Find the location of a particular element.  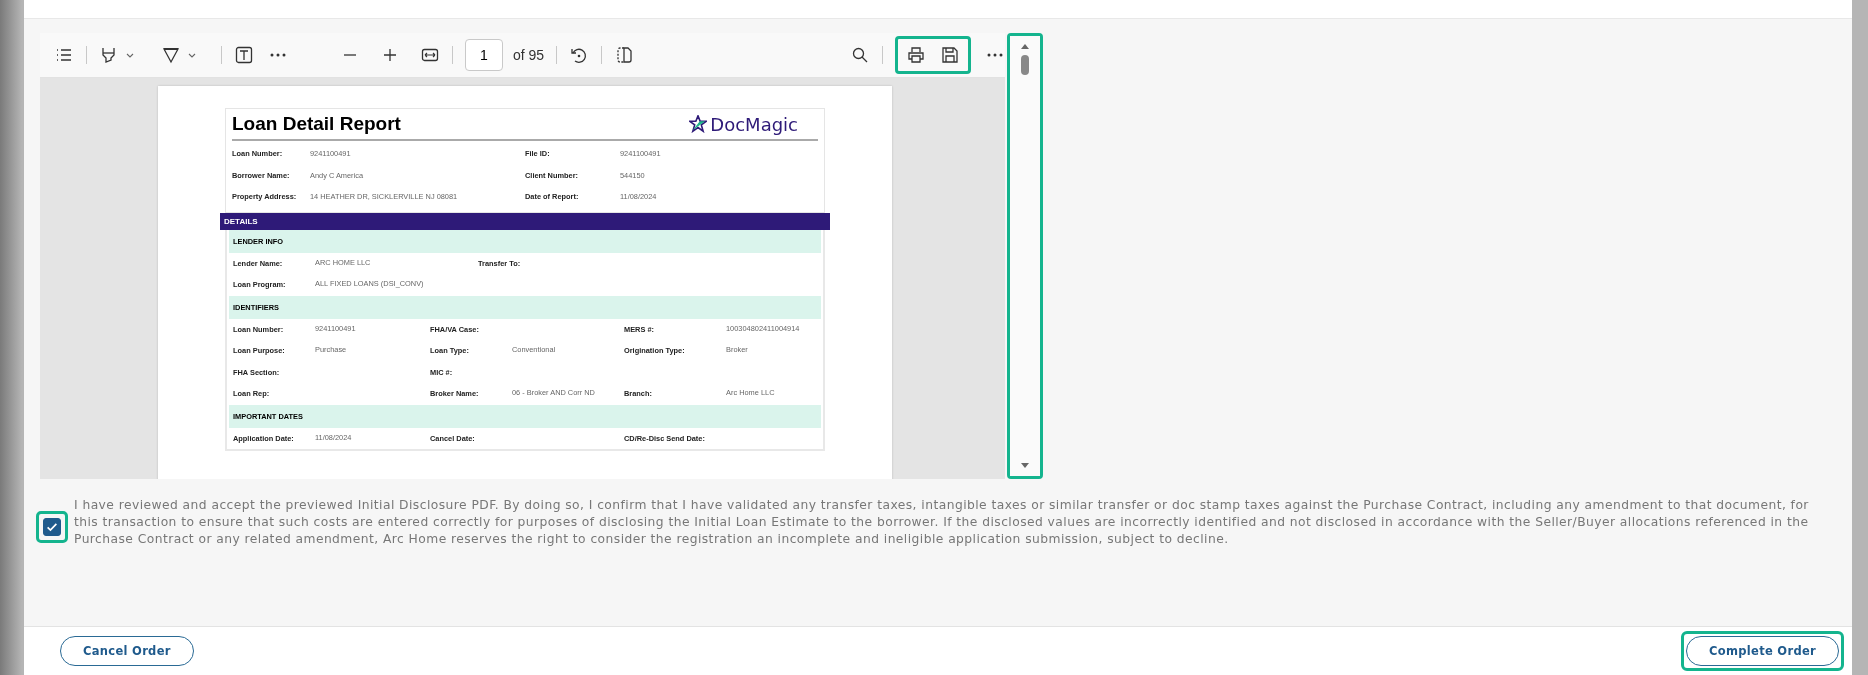

star-logo-icon is located at coordinates (698, 124).